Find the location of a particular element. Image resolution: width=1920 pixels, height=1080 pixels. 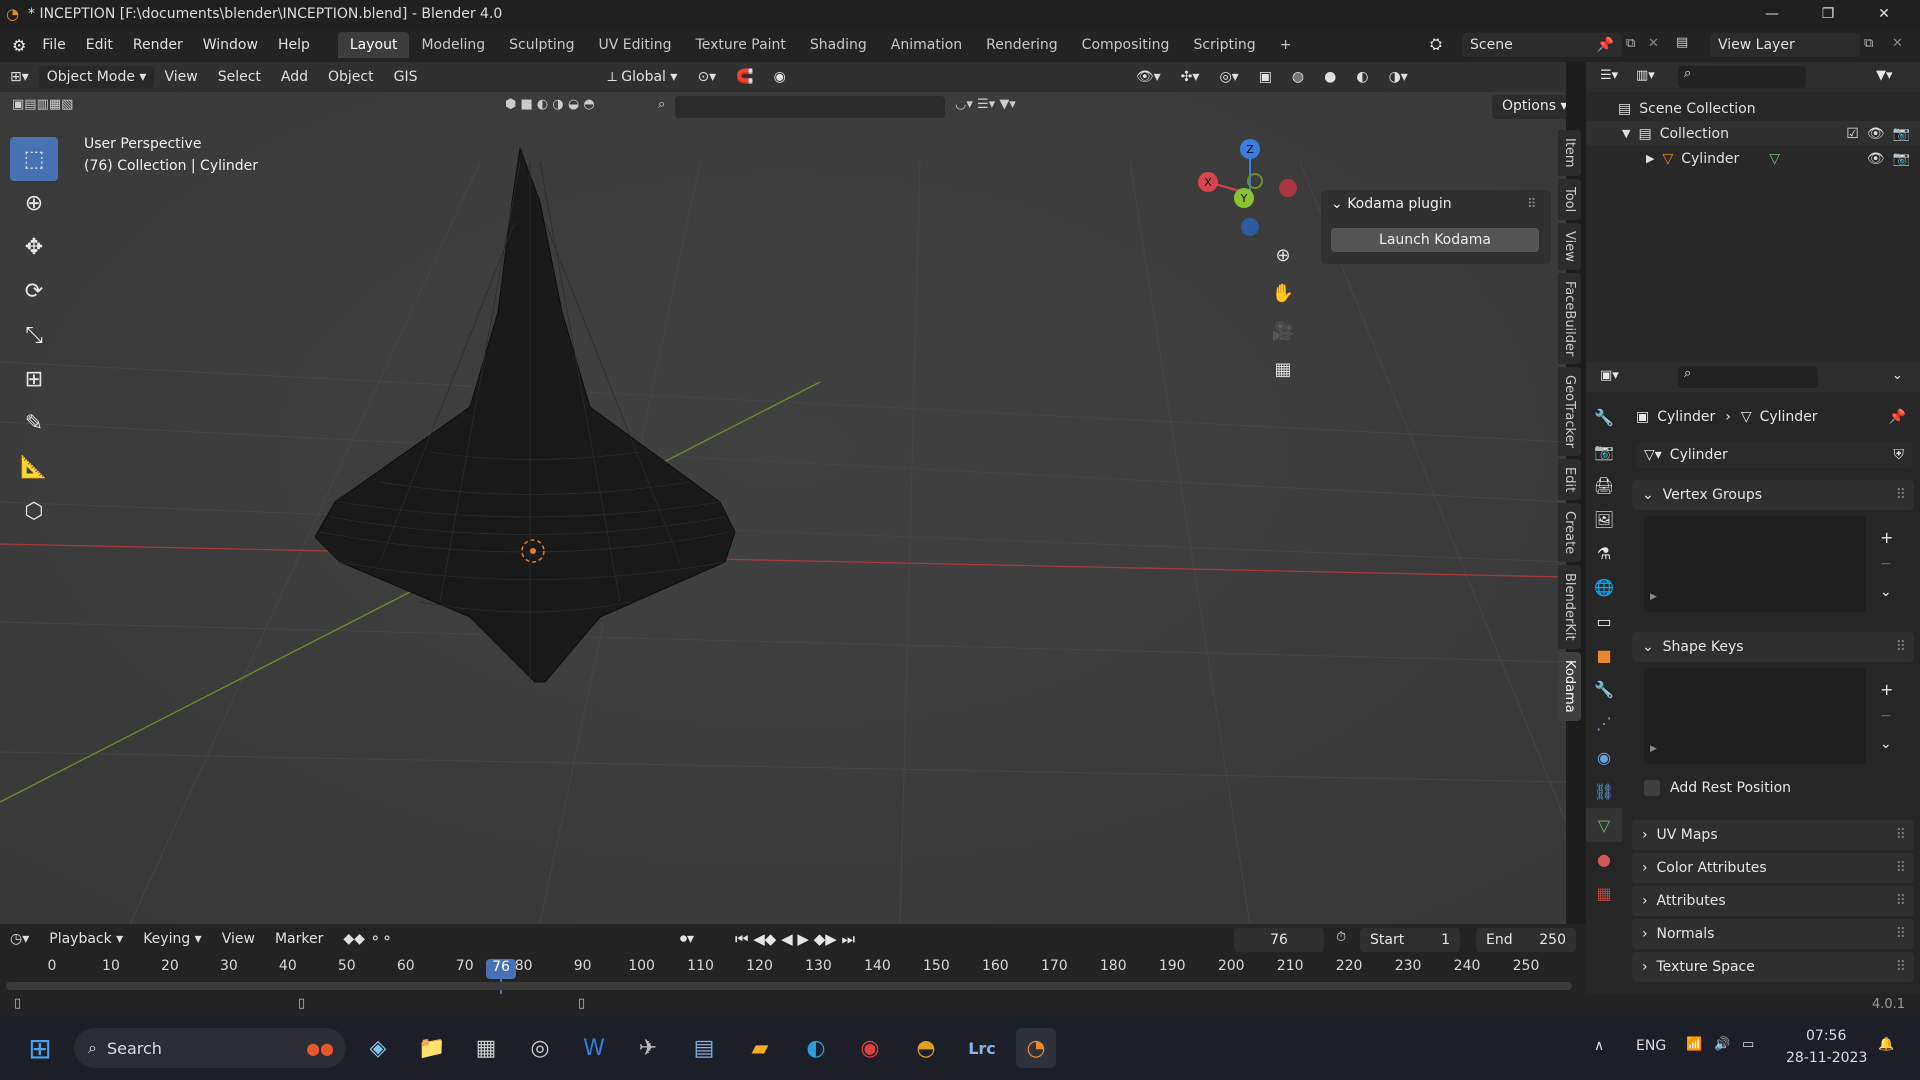

scene-field: Scene 📌 is located at coordinates (1542, 45).